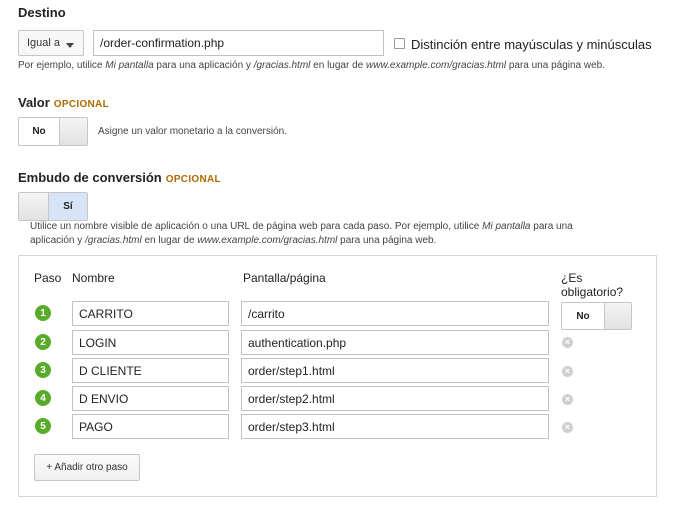 This screenshot has width=689, height=511. I want to click on step-page-input: authentication.php, so click(395, 342).